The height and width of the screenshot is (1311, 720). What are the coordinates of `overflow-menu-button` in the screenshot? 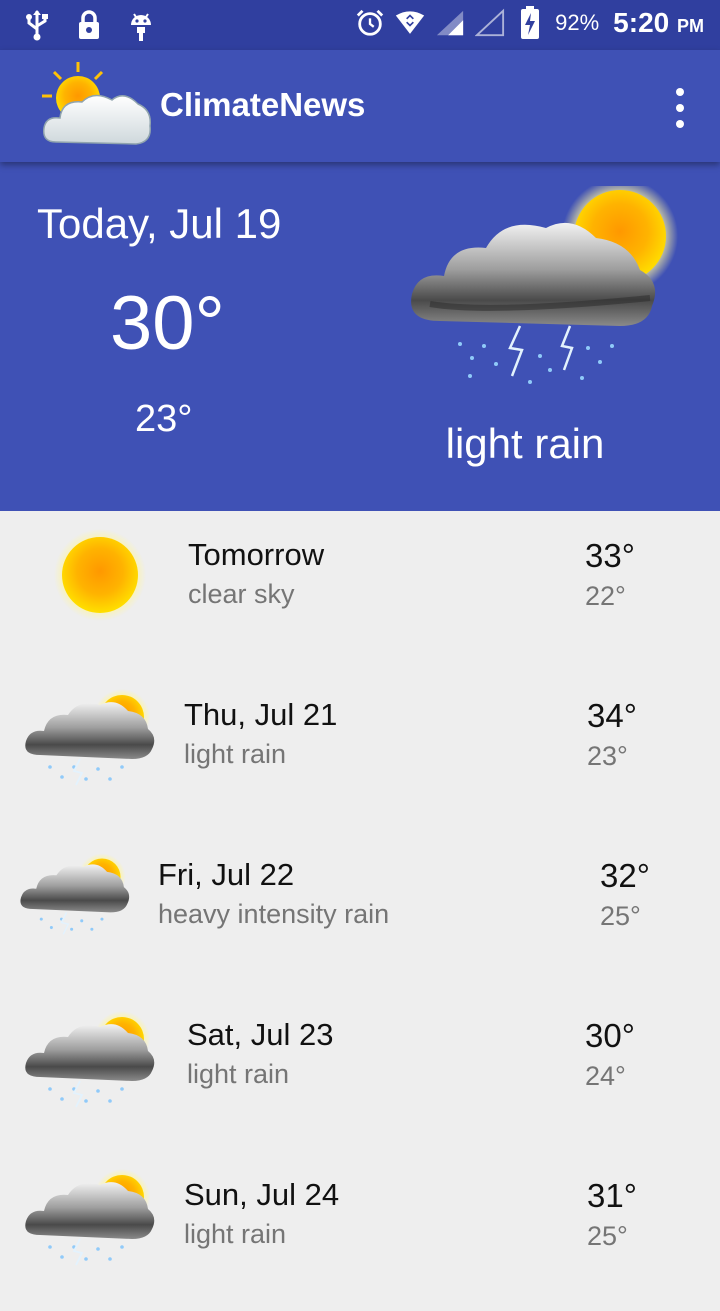 It's located at (680, 108).